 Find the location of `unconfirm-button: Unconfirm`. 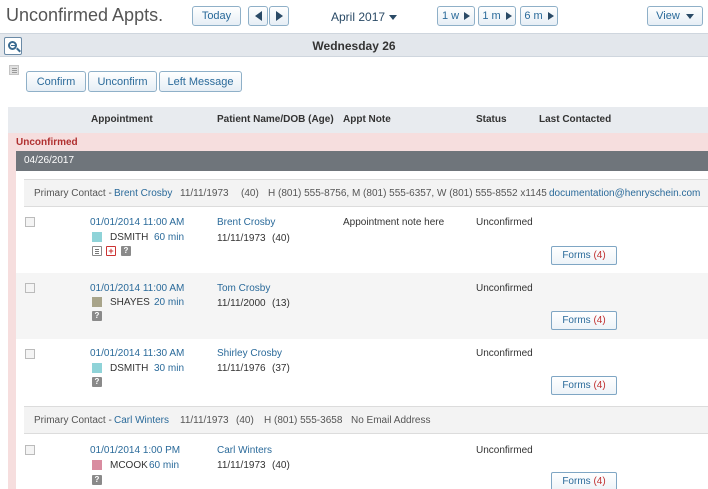

unconfirm-button: Unconfirm is located at coordinates (122, 81).